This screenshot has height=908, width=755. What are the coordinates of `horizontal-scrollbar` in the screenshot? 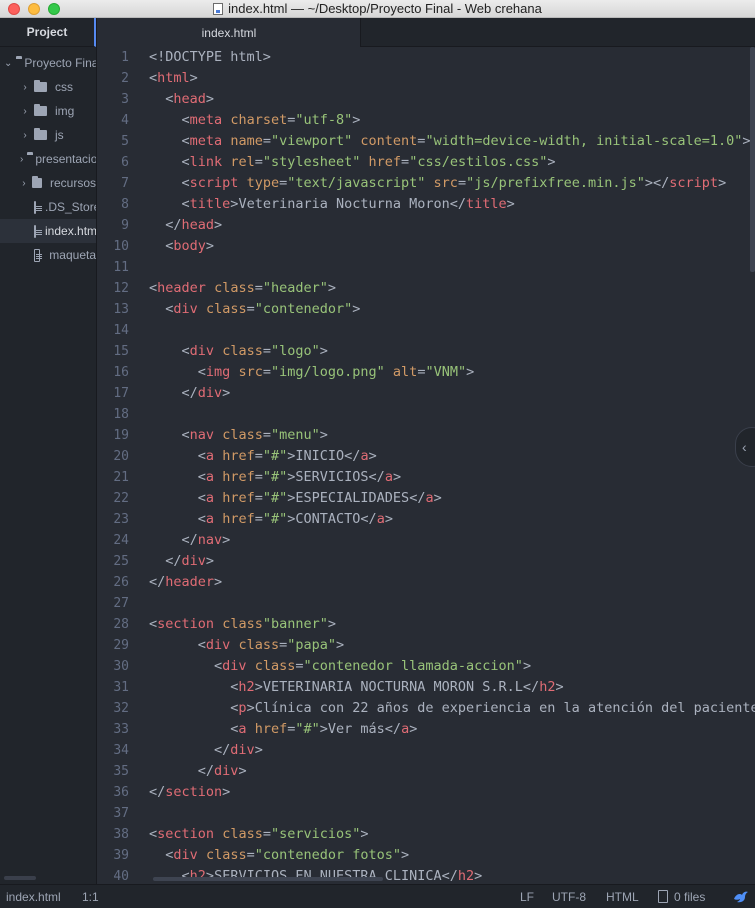 It's located at (268, 879).